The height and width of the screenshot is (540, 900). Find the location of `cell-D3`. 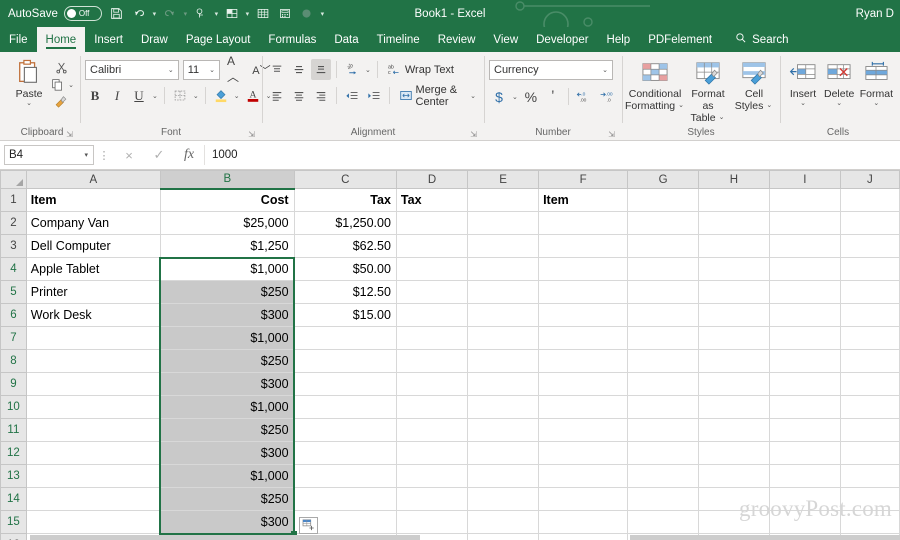

cell-D3 is located at coordinates (432, 246).